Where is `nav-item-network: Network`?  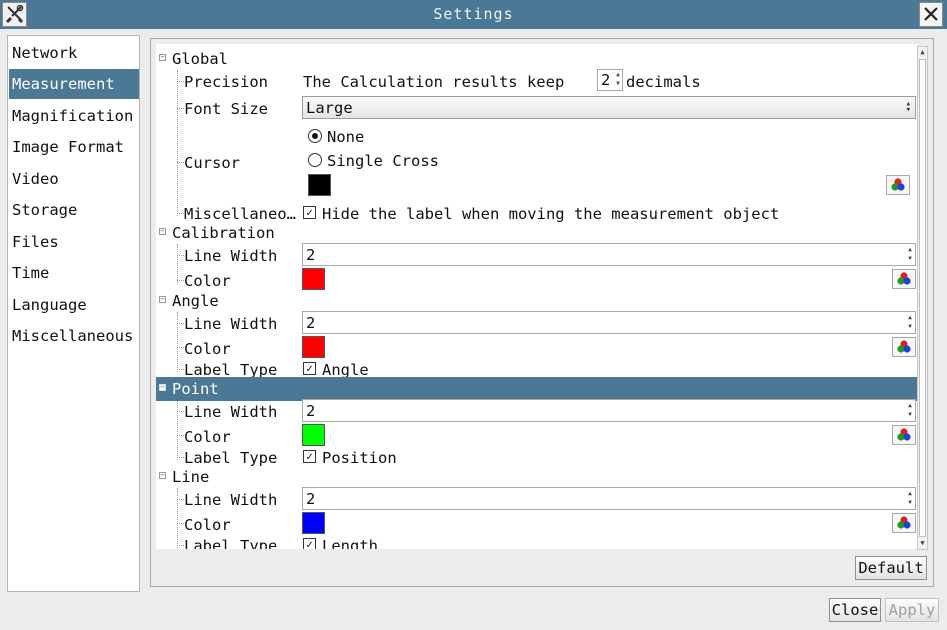 nav-item-network: Network is located at coordinates (74, 53).